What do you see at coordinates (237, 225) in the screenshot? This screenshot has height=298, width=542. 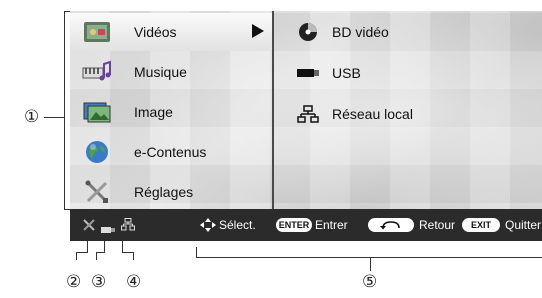 I see `select-label: Sélect.` at bounding box center [237, 225].